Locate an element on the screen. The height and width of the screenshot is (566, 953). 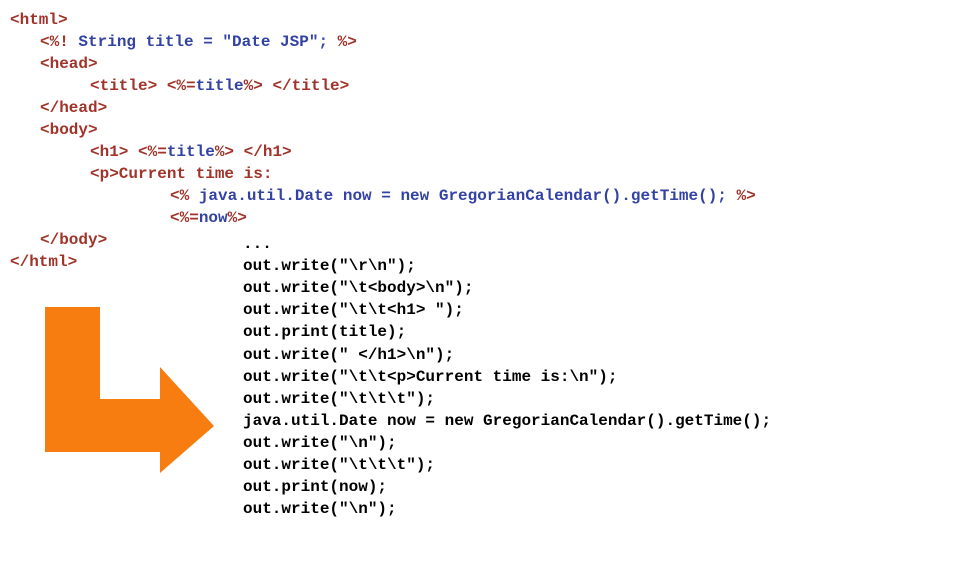
jsp-markup: <p>Current time is: is located at coordinates (181, 174).